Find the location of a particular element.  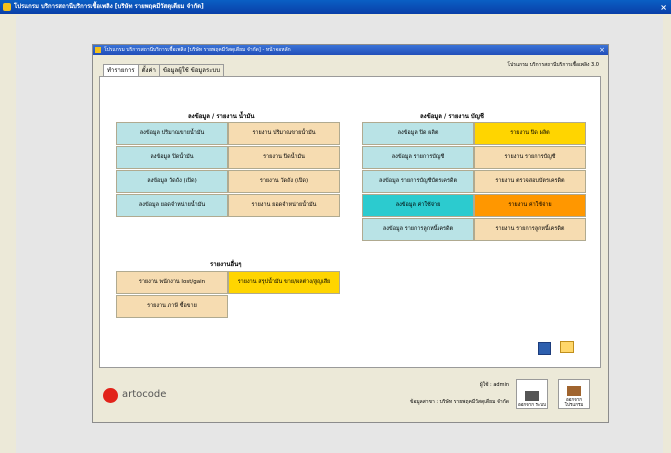

fuel-close-report-button: รายงาน ปิดน้ำมัน is located at coordinates (284, 157).